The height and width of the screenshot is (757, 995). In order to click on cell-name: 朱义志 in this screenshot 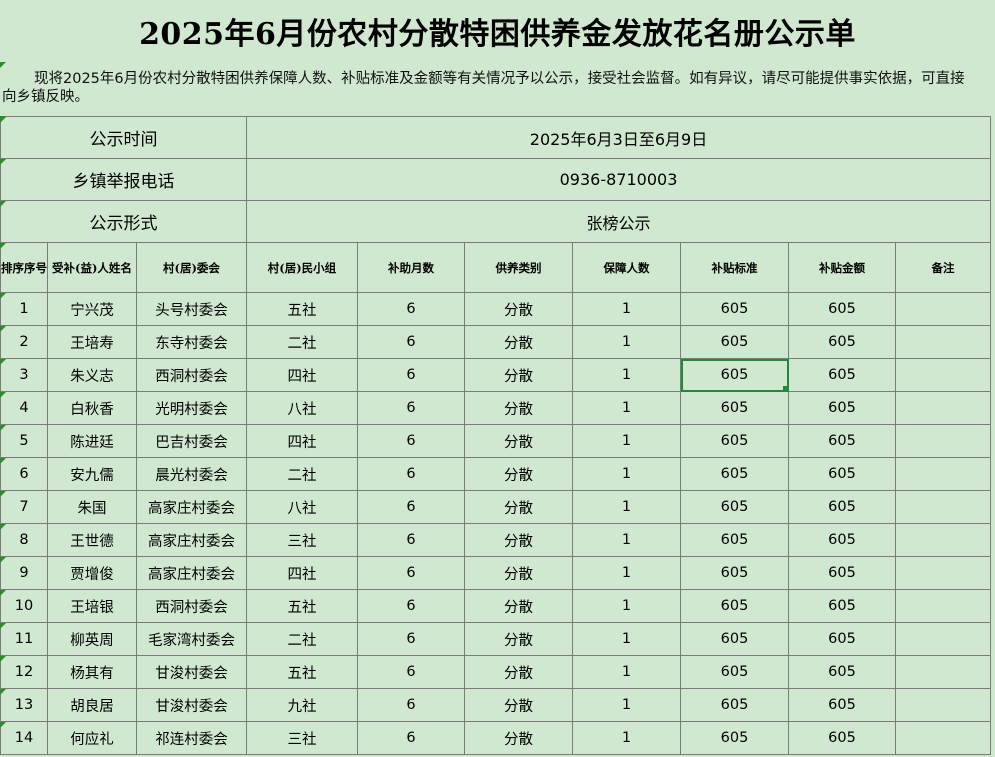, I will do `click(92, 375)`.